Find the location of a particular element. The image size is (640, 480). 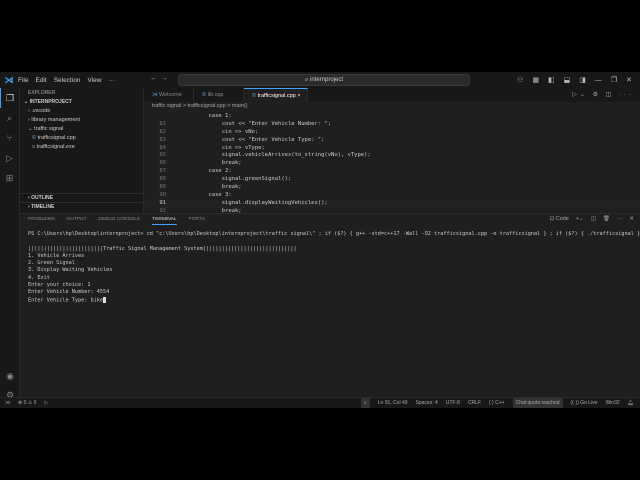

folder-vscode: › .vscode is located at coordinates (81, 111).